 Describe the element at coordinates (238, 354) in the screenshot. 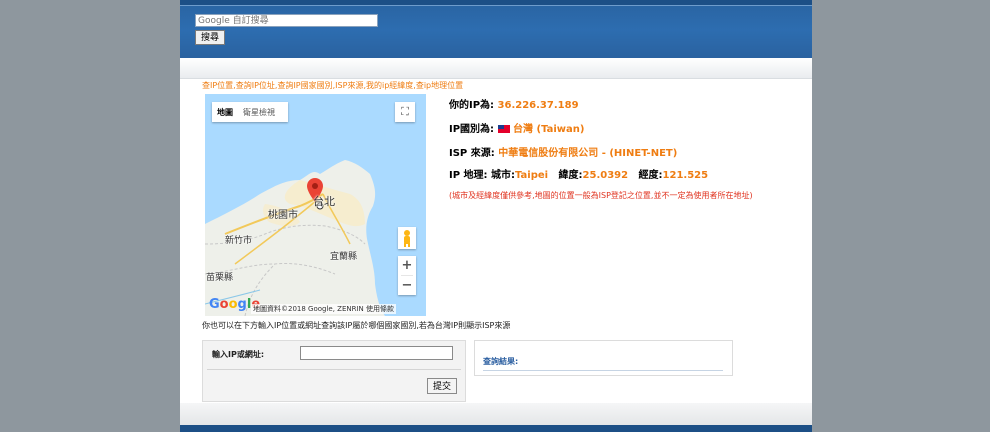

I see `lookup-label: 輸入IP或網址:` at that location.